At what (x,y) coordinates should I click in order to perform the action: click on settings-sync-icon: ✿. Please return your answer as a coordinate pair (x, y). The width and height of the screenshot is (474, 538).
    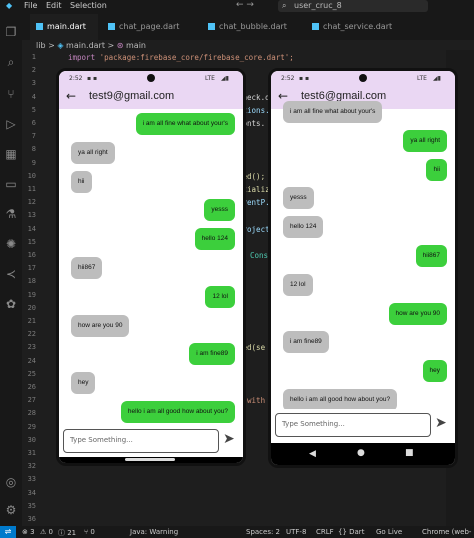
    Looking at the image, I should click on (11, 304).